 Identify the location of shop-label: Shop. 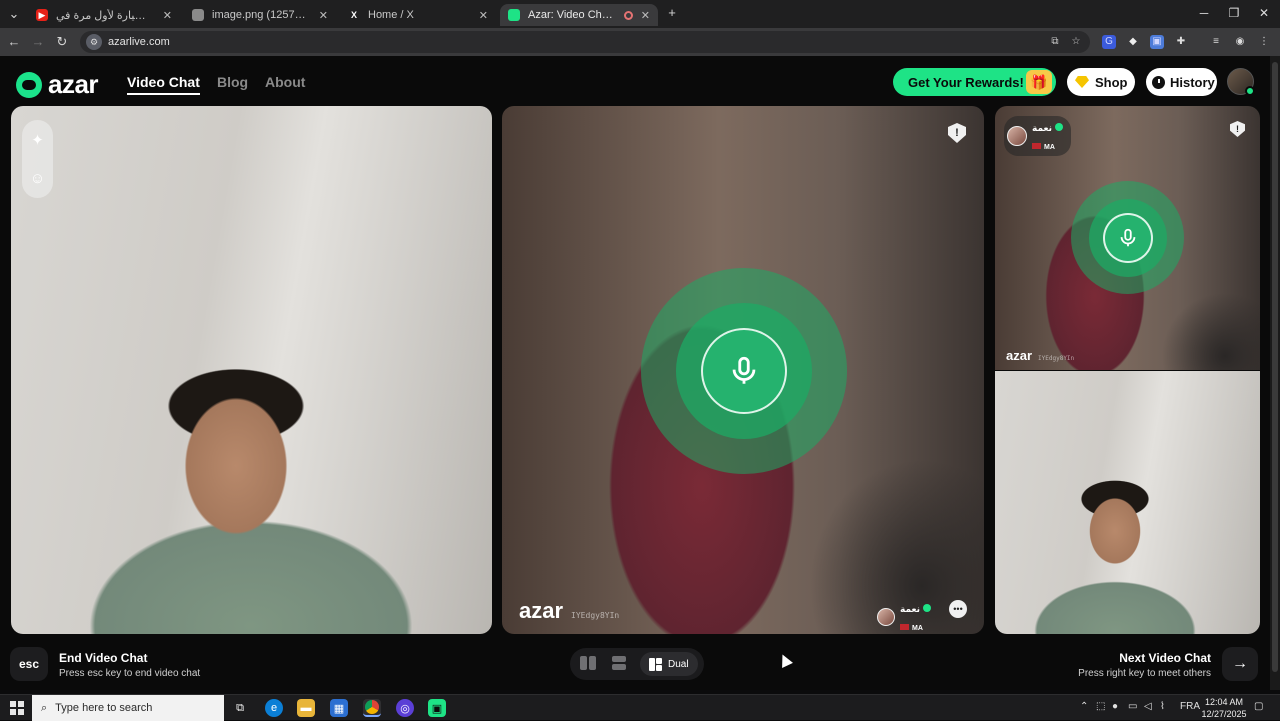
(1111, 82).